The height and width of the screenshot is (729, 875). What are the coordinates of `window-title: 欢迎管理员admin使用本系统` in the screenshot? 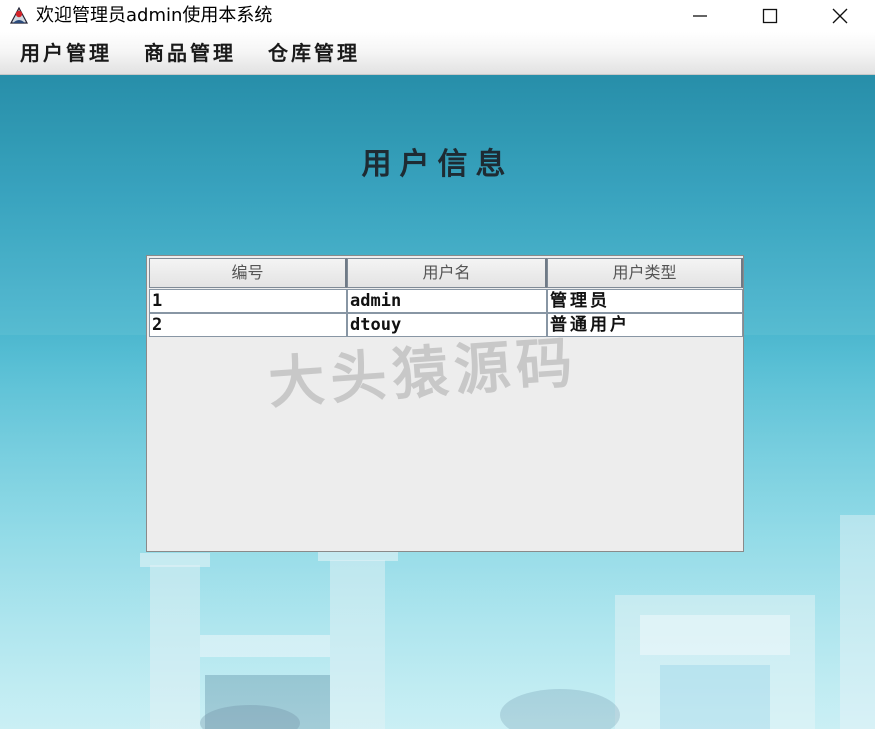 It's located at (154, 15).